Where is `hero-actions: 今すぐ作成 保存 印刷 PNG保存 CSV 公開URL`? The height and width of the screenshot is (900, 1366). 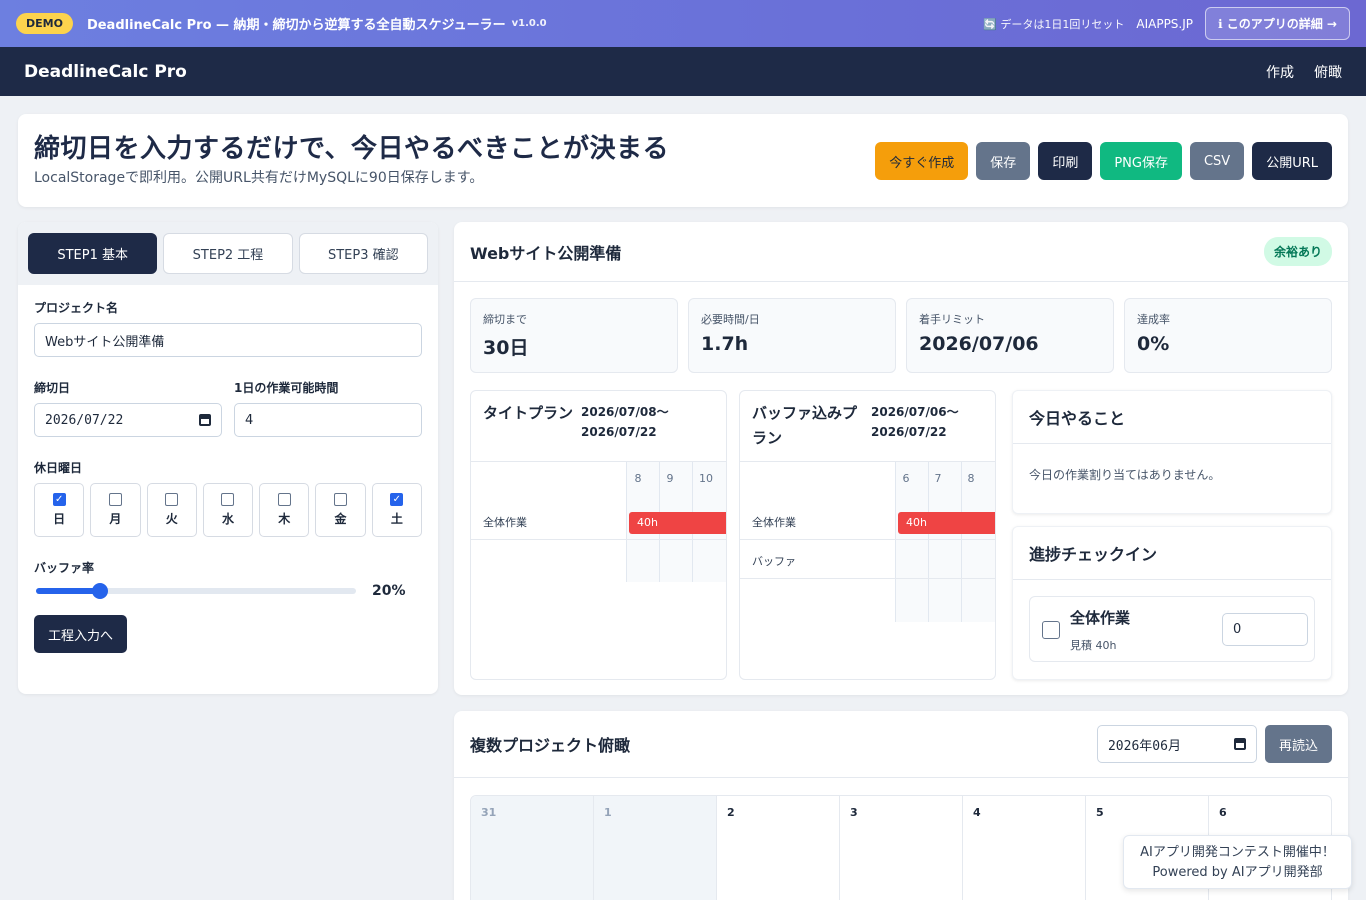
hero-actions: 今すぐ作成 保存 印刷 PNG保存 CSV 公開URL is located at coordinates (1103, 161).